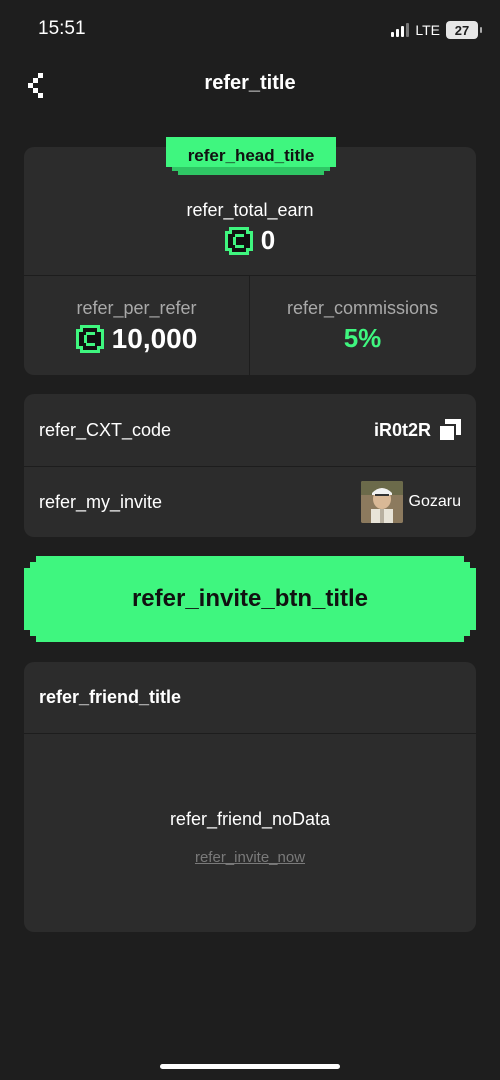 This screenshot has width=500, height=1080. I want to click on copy-code-button: iR0t2R, so click(417, 430).